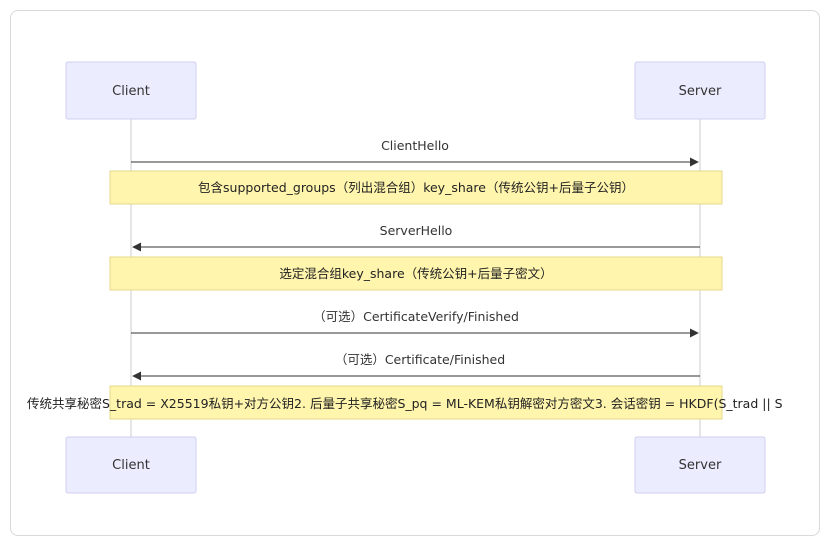 The height and width of the screenshot is (546, 831). I want to click on message-client-hello: ClientHello, so click(415, 152).